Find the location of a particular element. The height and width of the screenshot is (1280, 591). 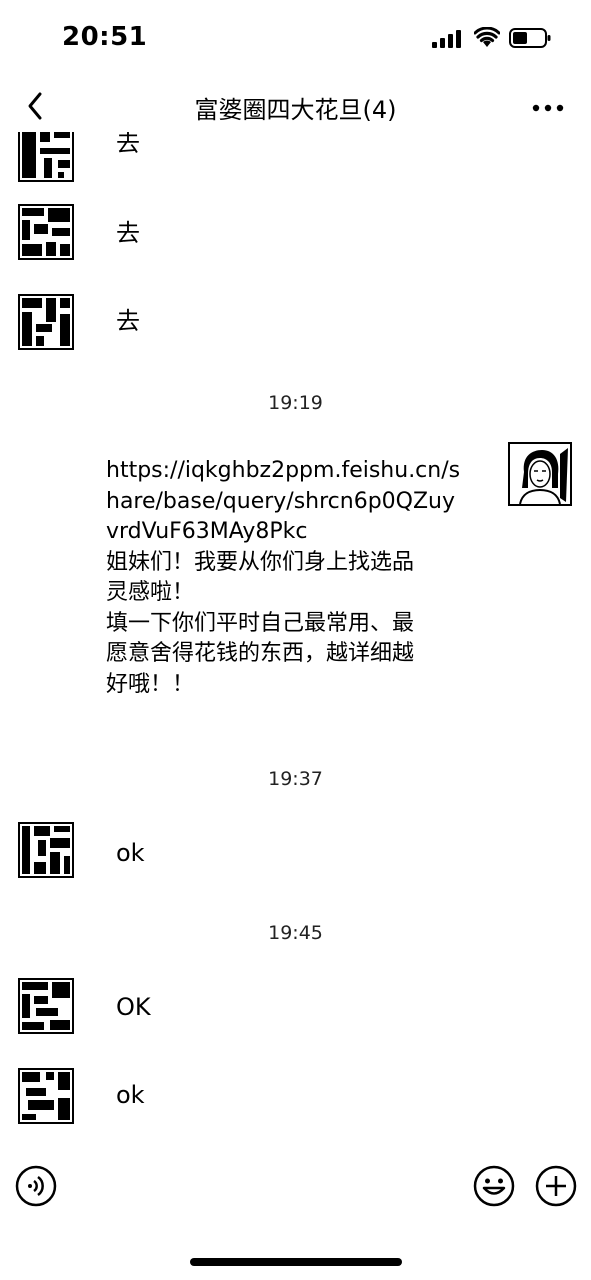

message-line: 姐妹们！我要从你们身上找选品 is located at coordinates (260, 562).